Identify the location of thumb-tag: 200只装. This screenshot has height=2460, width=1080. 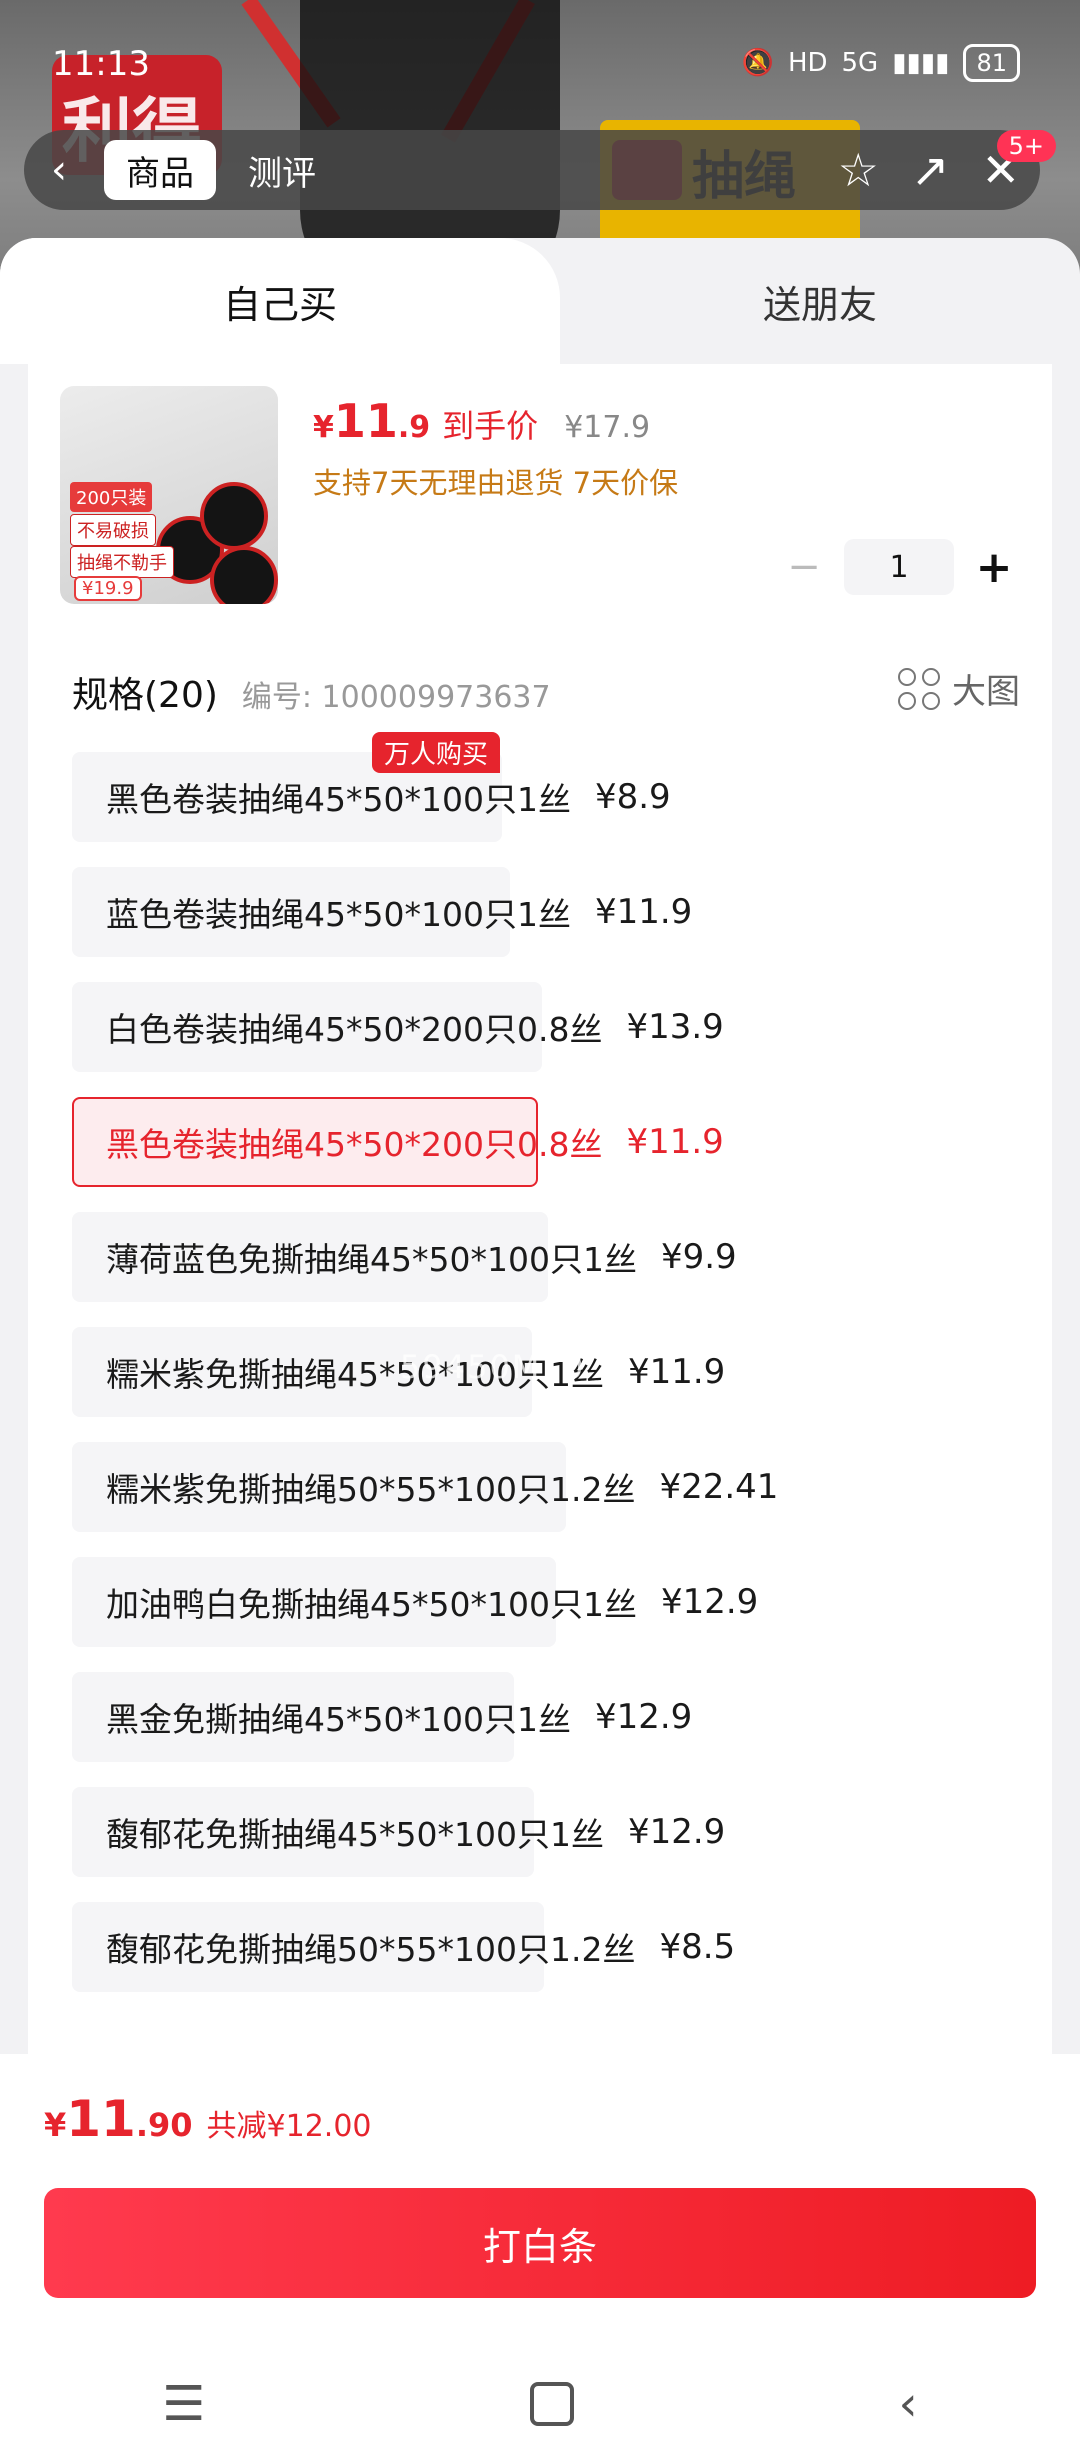
(111, 497).